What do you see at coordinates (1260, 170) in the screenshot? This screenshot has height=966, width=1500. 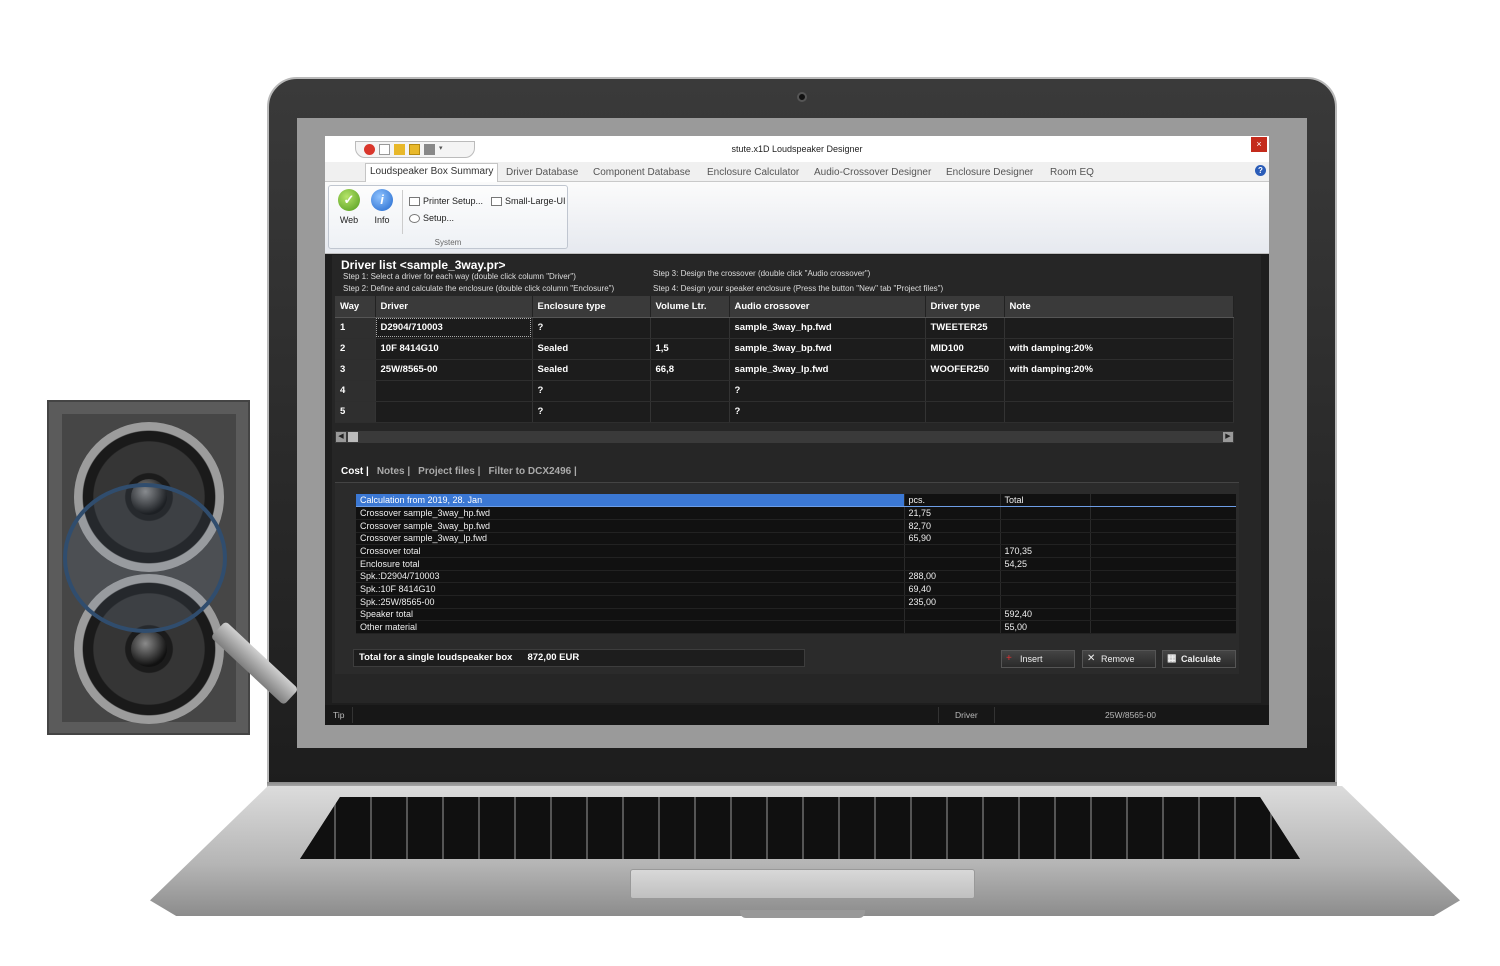 I see `help-icon: ?` at bounding box center [1260, 170].